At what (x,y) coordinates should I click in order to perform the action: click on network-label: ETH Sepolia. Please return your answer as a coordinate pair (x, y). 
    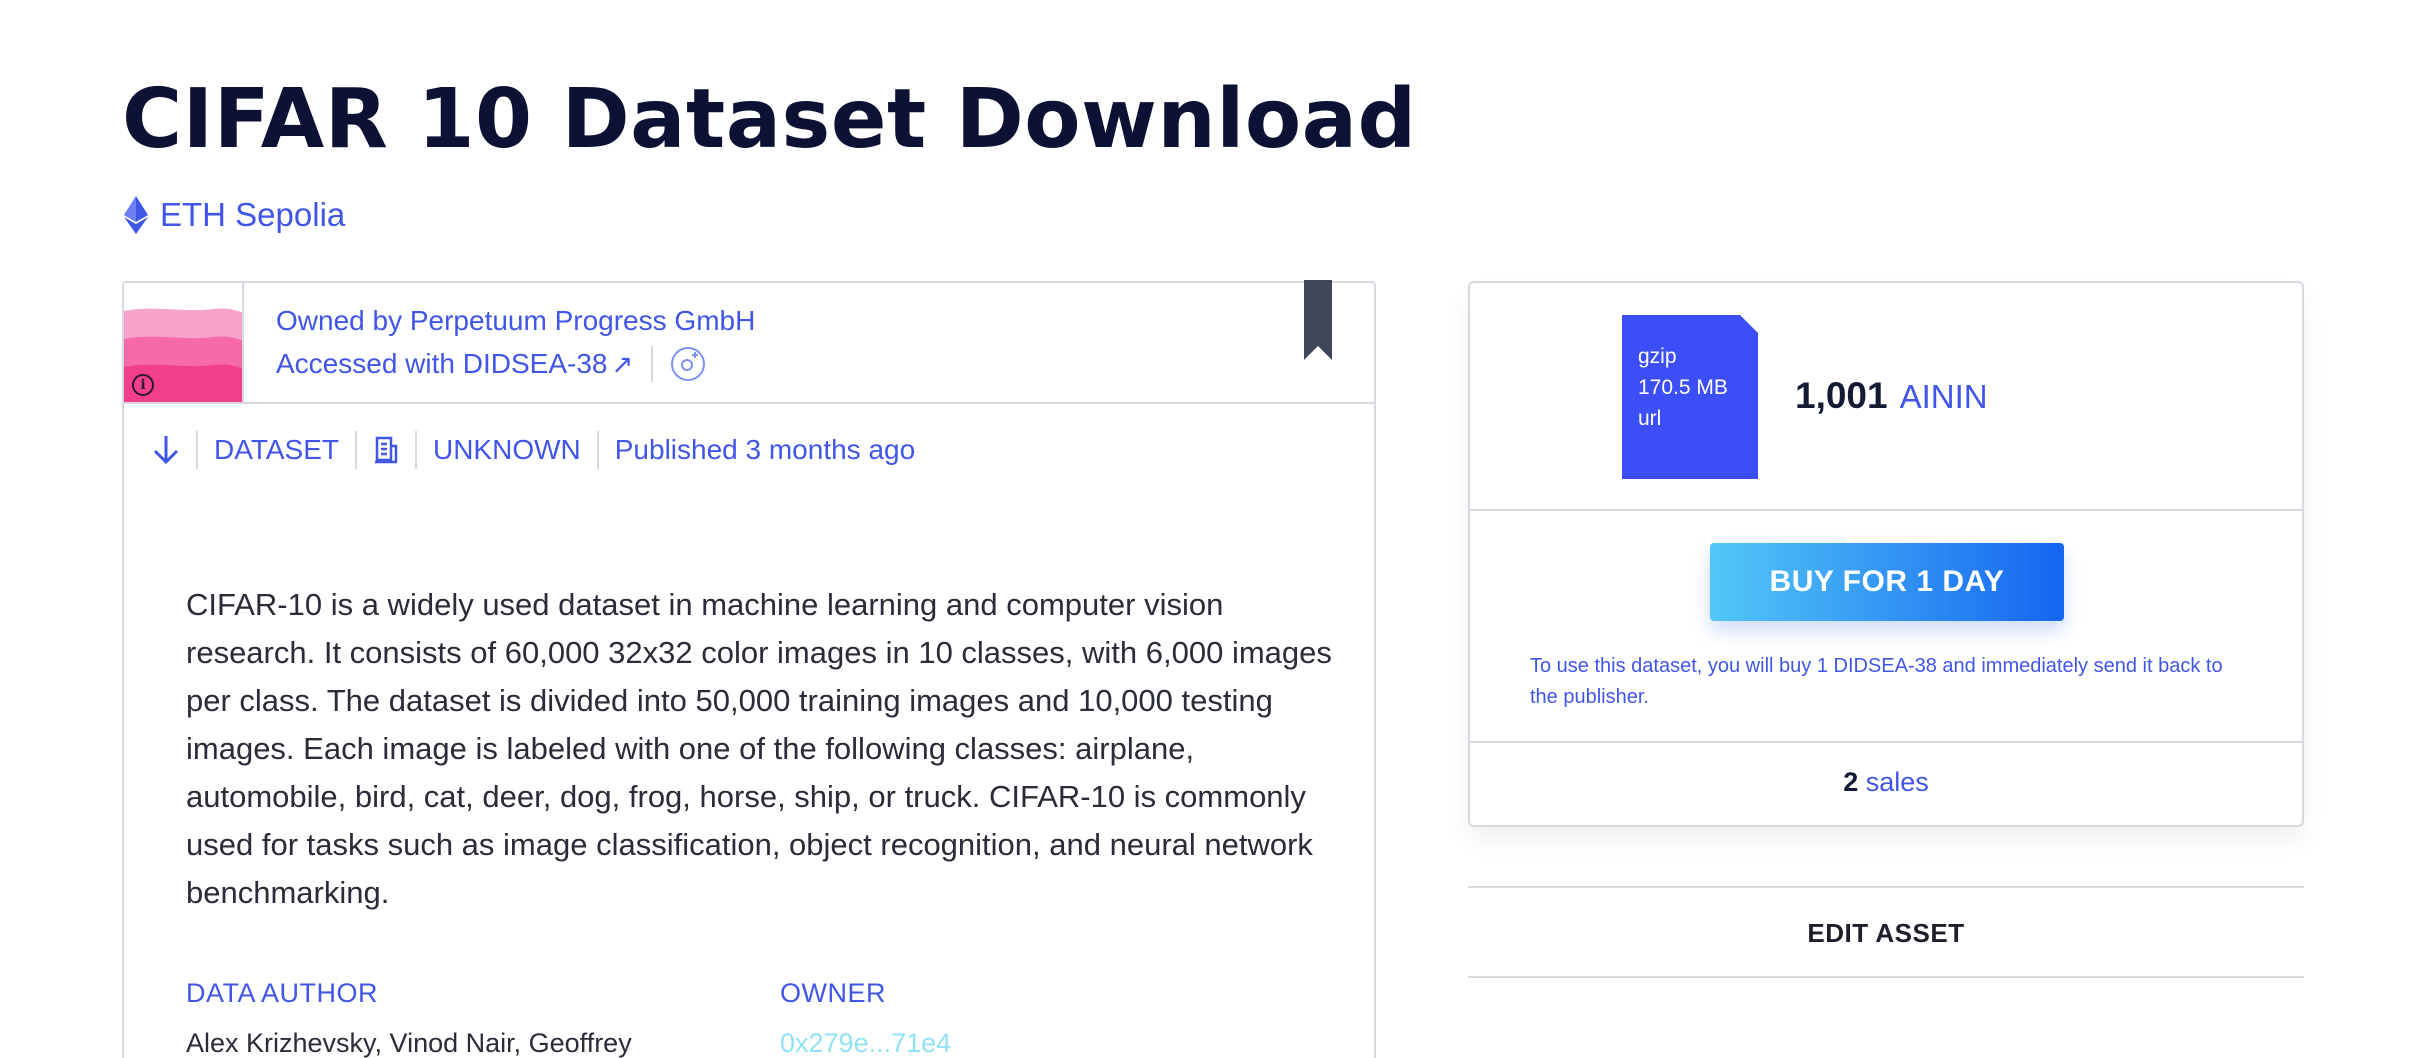
    Looking at the image, I should click on (234, 215).